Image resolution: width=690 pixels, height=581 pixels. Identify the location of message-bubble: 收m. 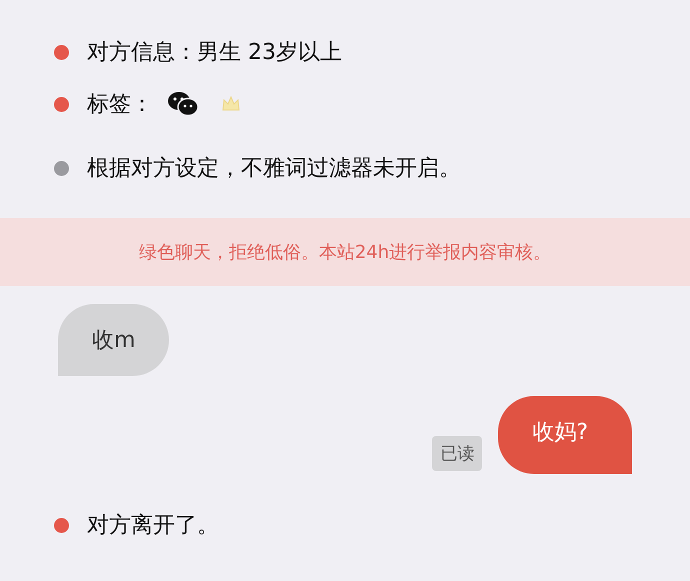
(114, 340).